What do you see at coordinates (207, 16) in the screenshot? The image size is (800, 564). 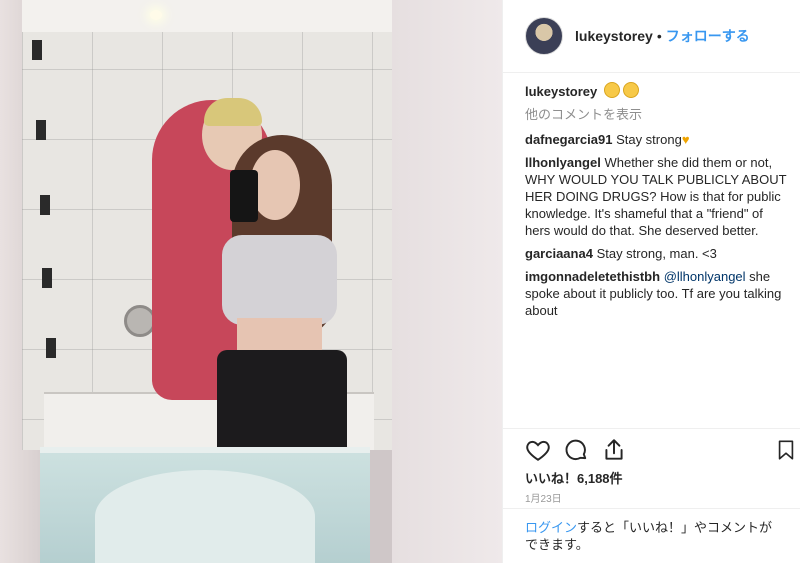 I see `photo-ceiling` at bounding box center [207, 16].